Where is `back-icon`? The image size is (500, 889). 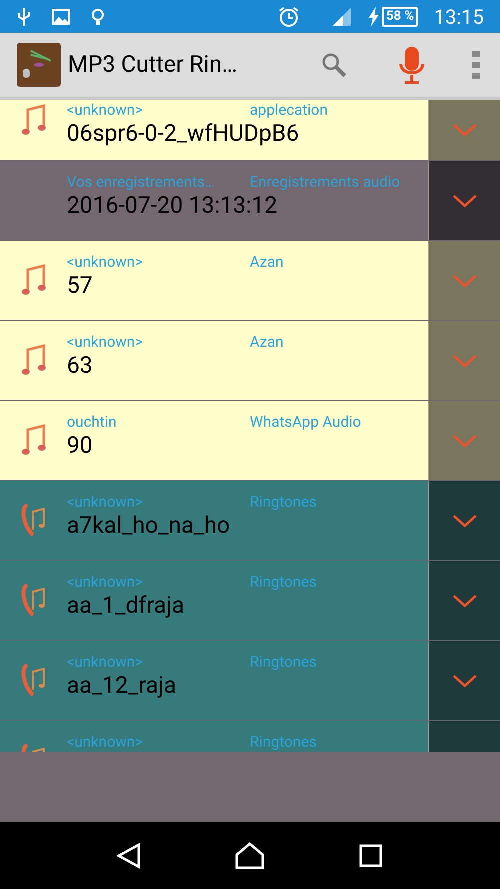
back-icon is located at coordinates (129, 855).